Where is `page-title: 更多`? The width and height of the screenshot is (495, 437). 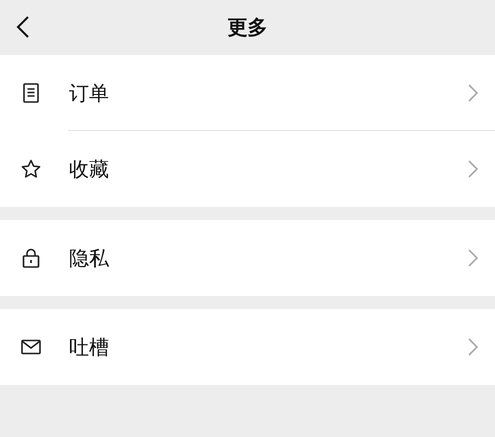
page-title: 更多 is located at coordinates (248, 27).